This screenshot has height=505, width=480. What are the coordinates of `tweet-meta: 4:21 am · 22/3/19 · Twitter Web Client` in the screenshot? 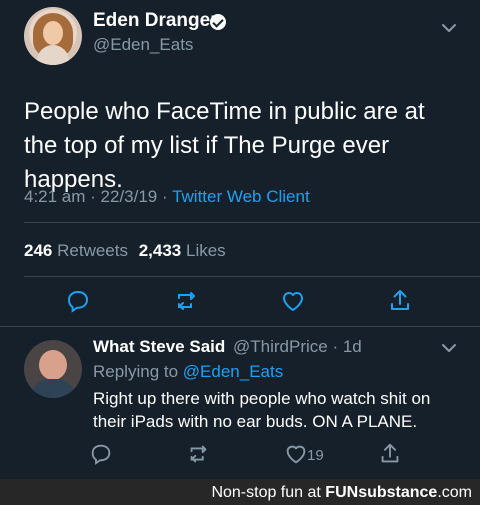 It's located at (167, 197).